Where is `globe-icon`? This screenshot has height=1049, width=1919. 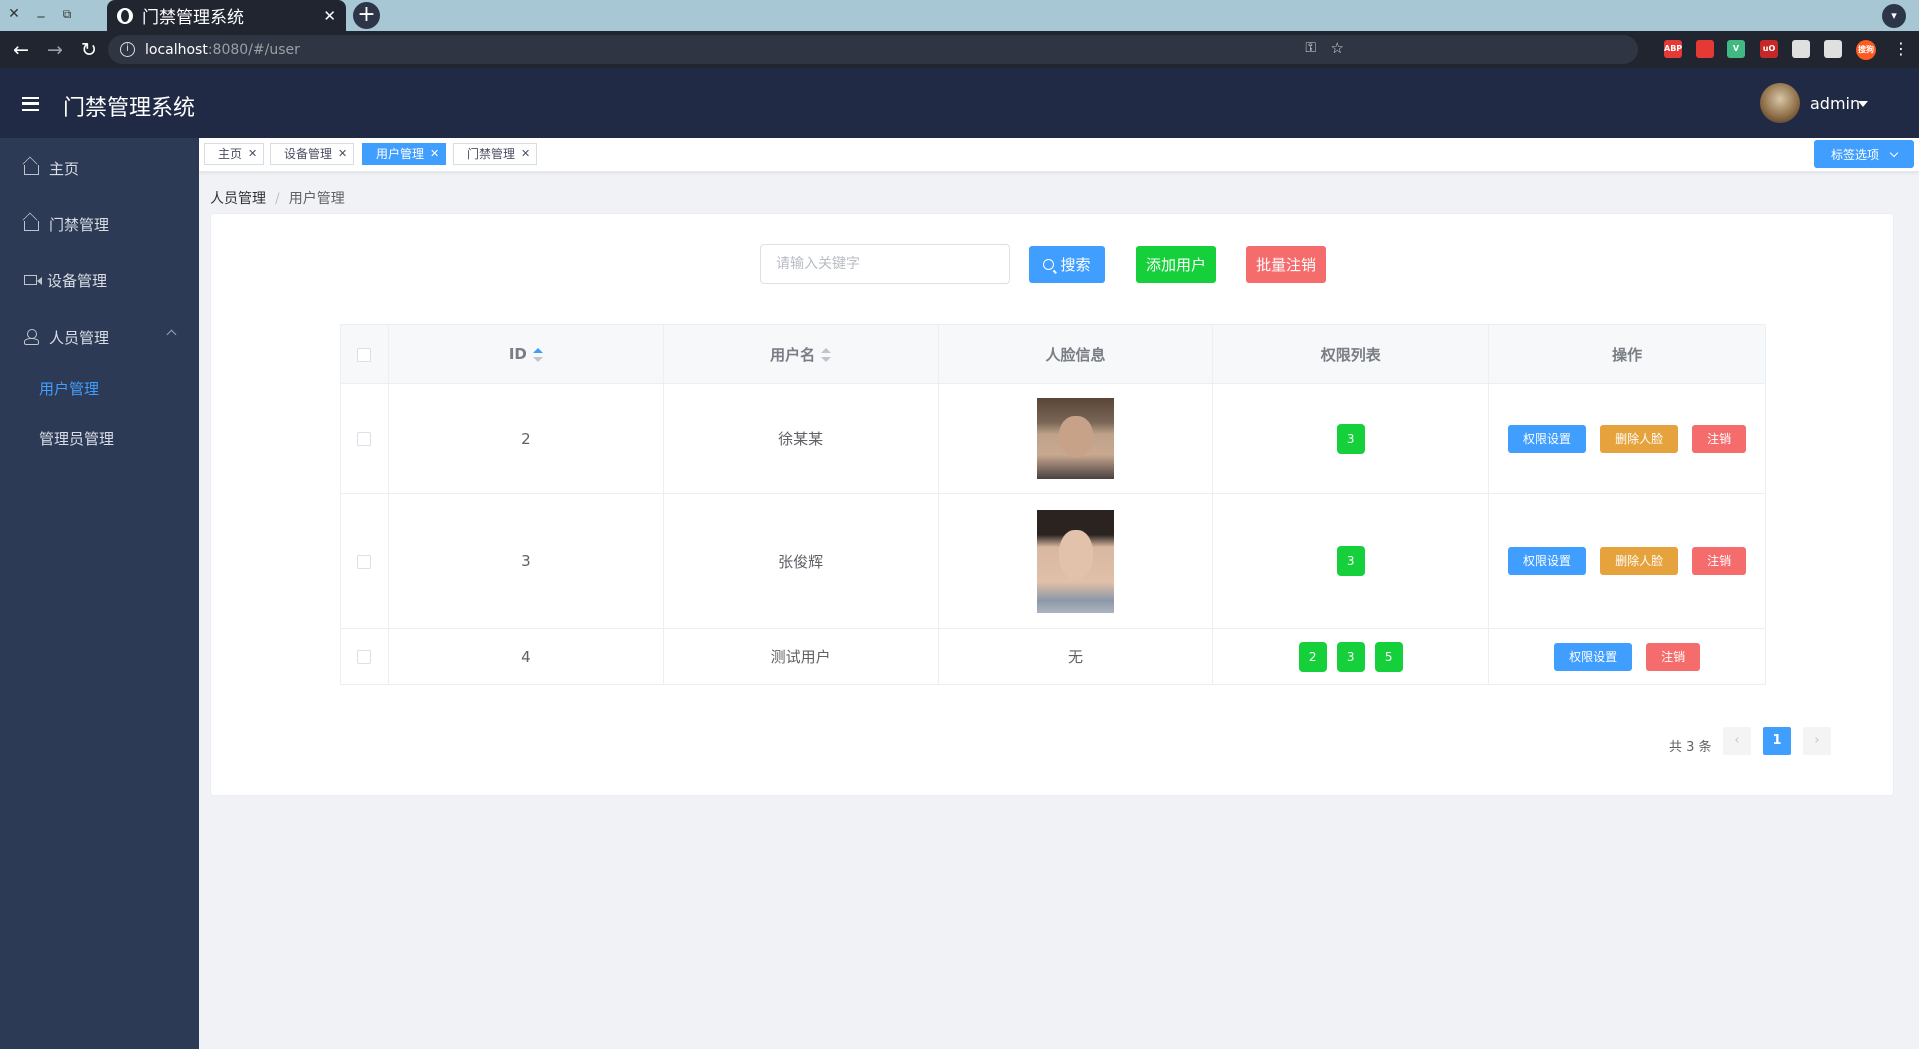
globe-icon is located at coordinates (125, 15).